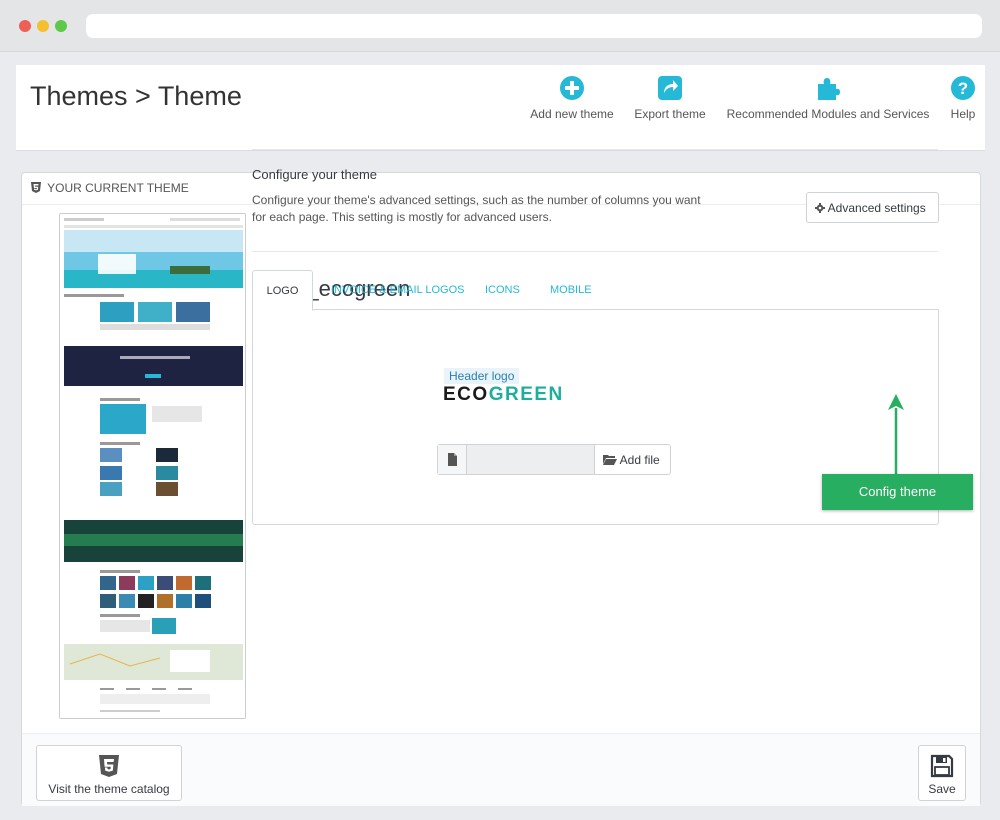 This screenshot has width=1000, height=820. What do you see at coordinates (534, 26) in the screenshot?
I see `address-bar` at bounding box center [534, 26].